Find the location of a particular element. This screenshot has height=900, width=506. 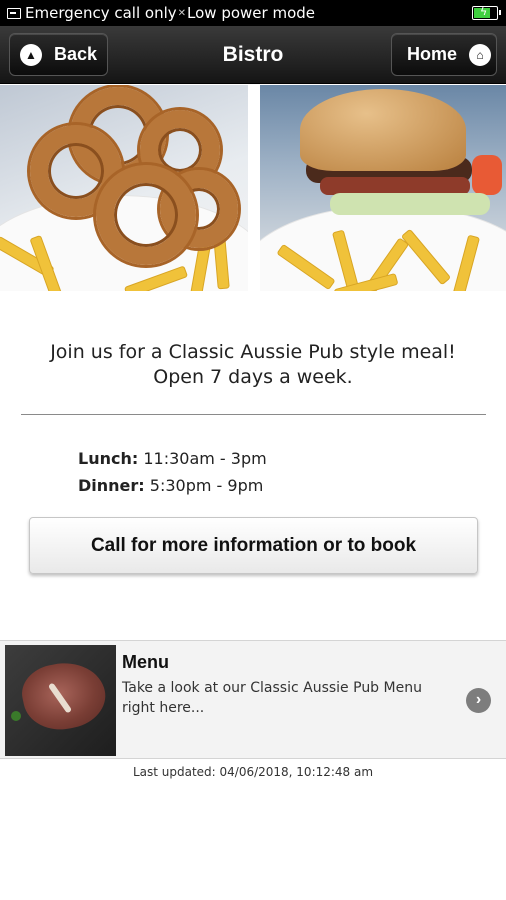

charging-icon: ϟ is located at coordinates (484, 11).